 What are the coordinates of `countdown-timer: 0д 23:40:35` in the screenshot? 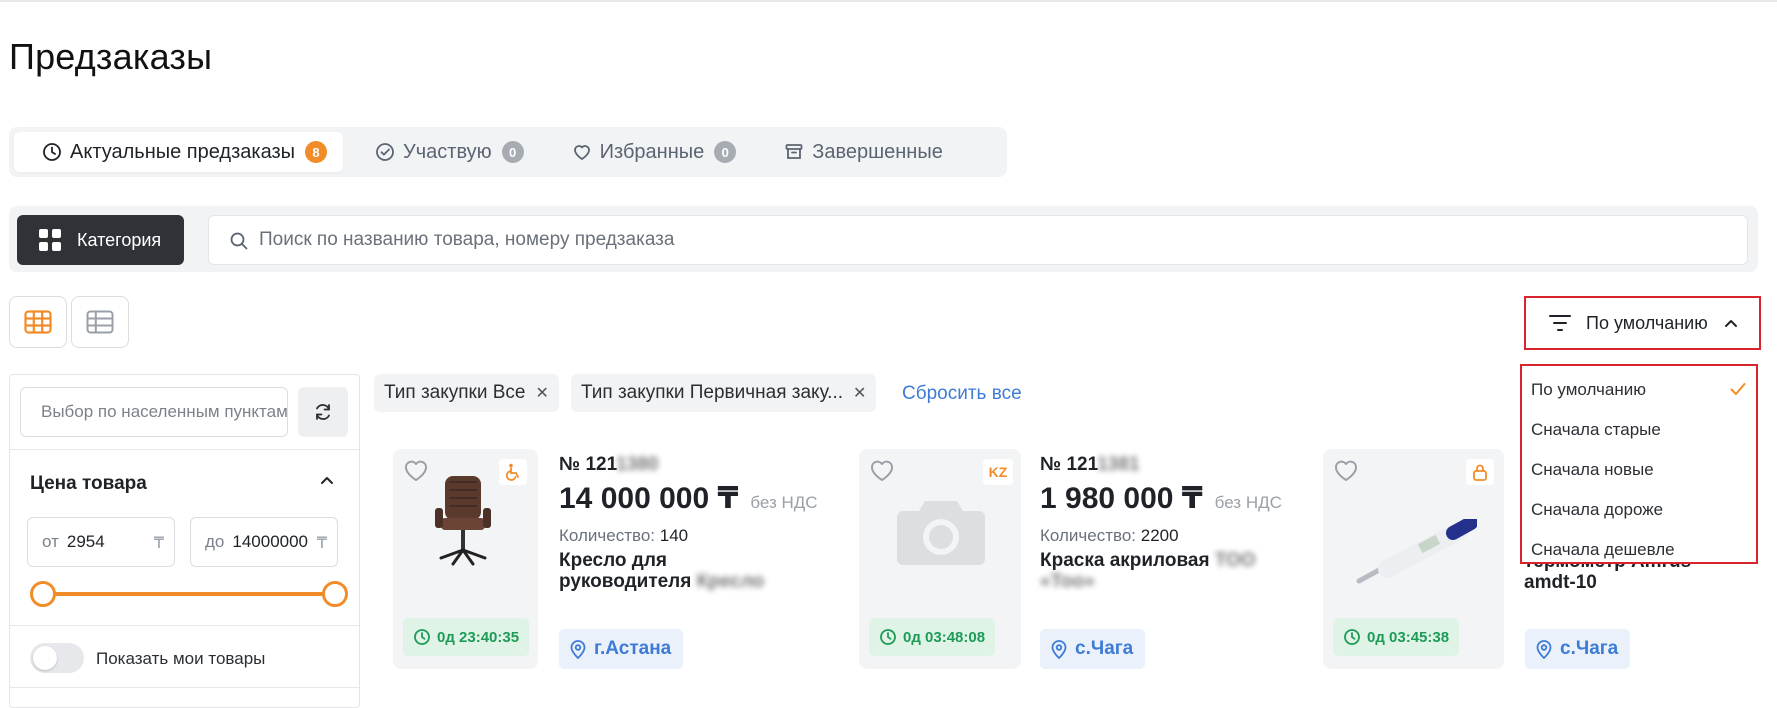 It's located at (466, 637).